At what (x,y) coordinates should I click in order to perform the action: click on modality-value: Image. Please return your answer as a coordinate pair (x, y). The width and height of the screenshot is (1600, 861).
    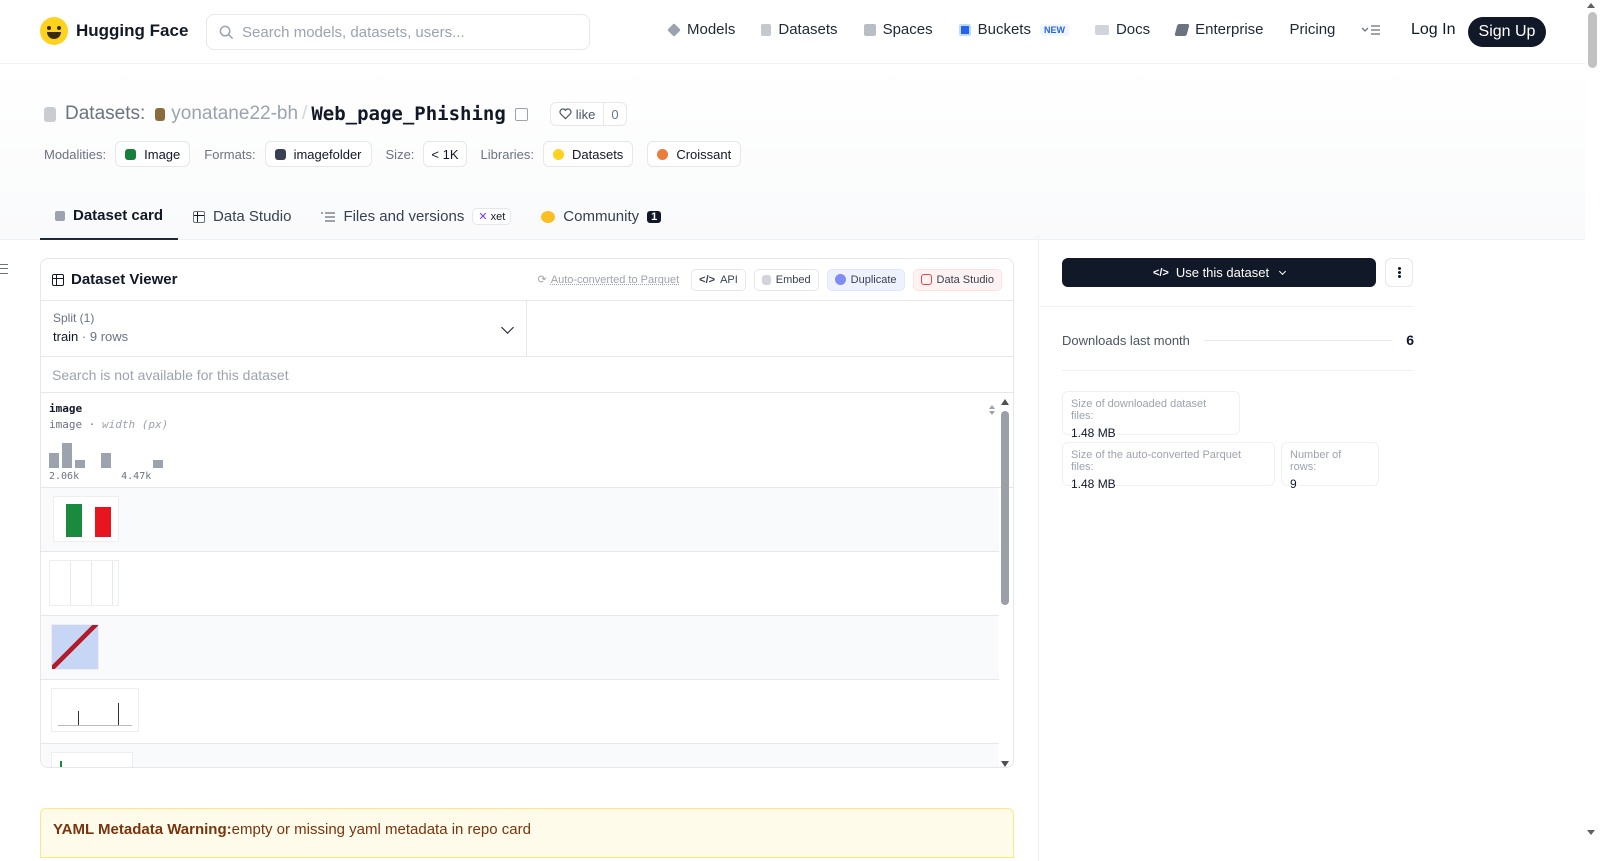
    Looking at the image, I should click on (162, 154).